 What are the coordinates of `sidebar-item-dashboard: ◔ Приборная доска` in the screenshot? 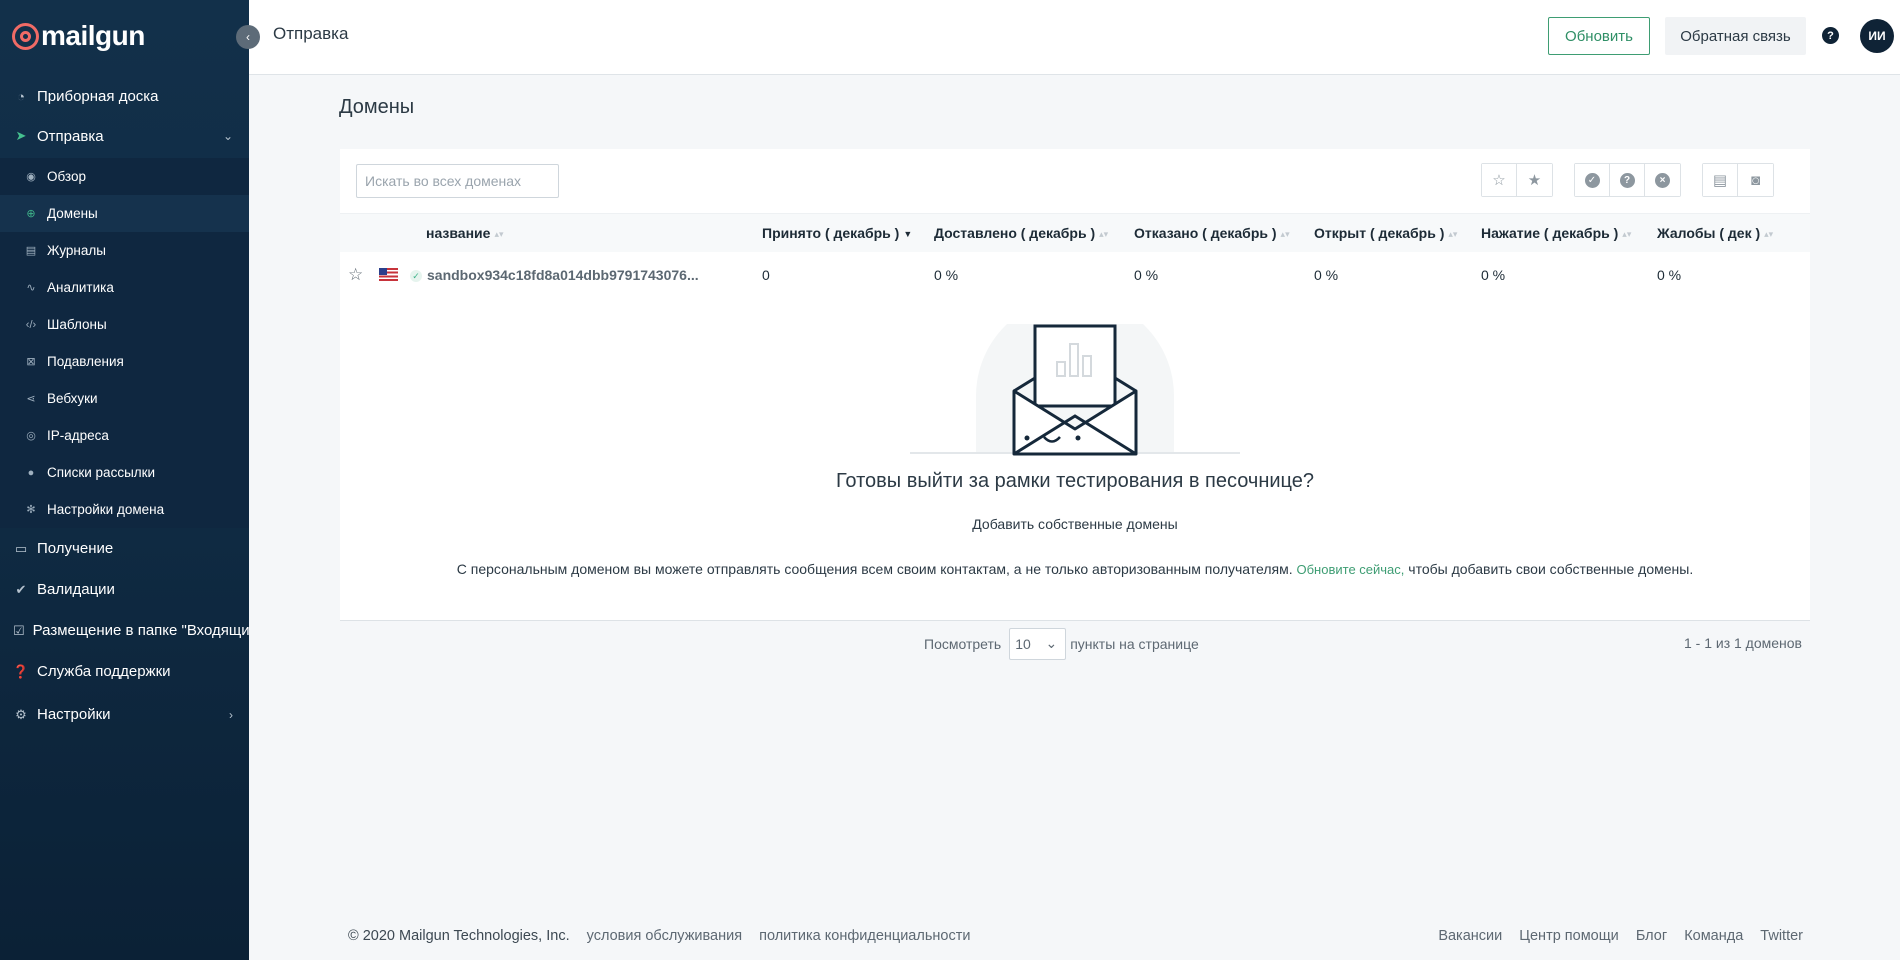 It's located at (124, 96).